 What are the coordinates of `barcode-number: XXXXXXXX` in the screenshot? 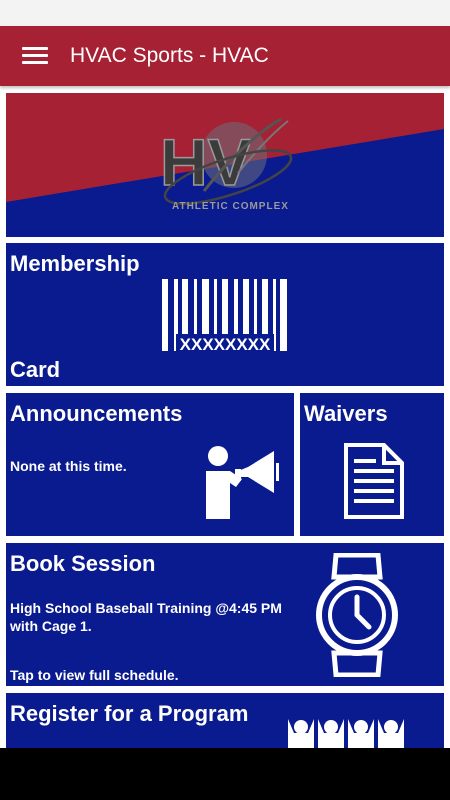 It's located at (225, 344).